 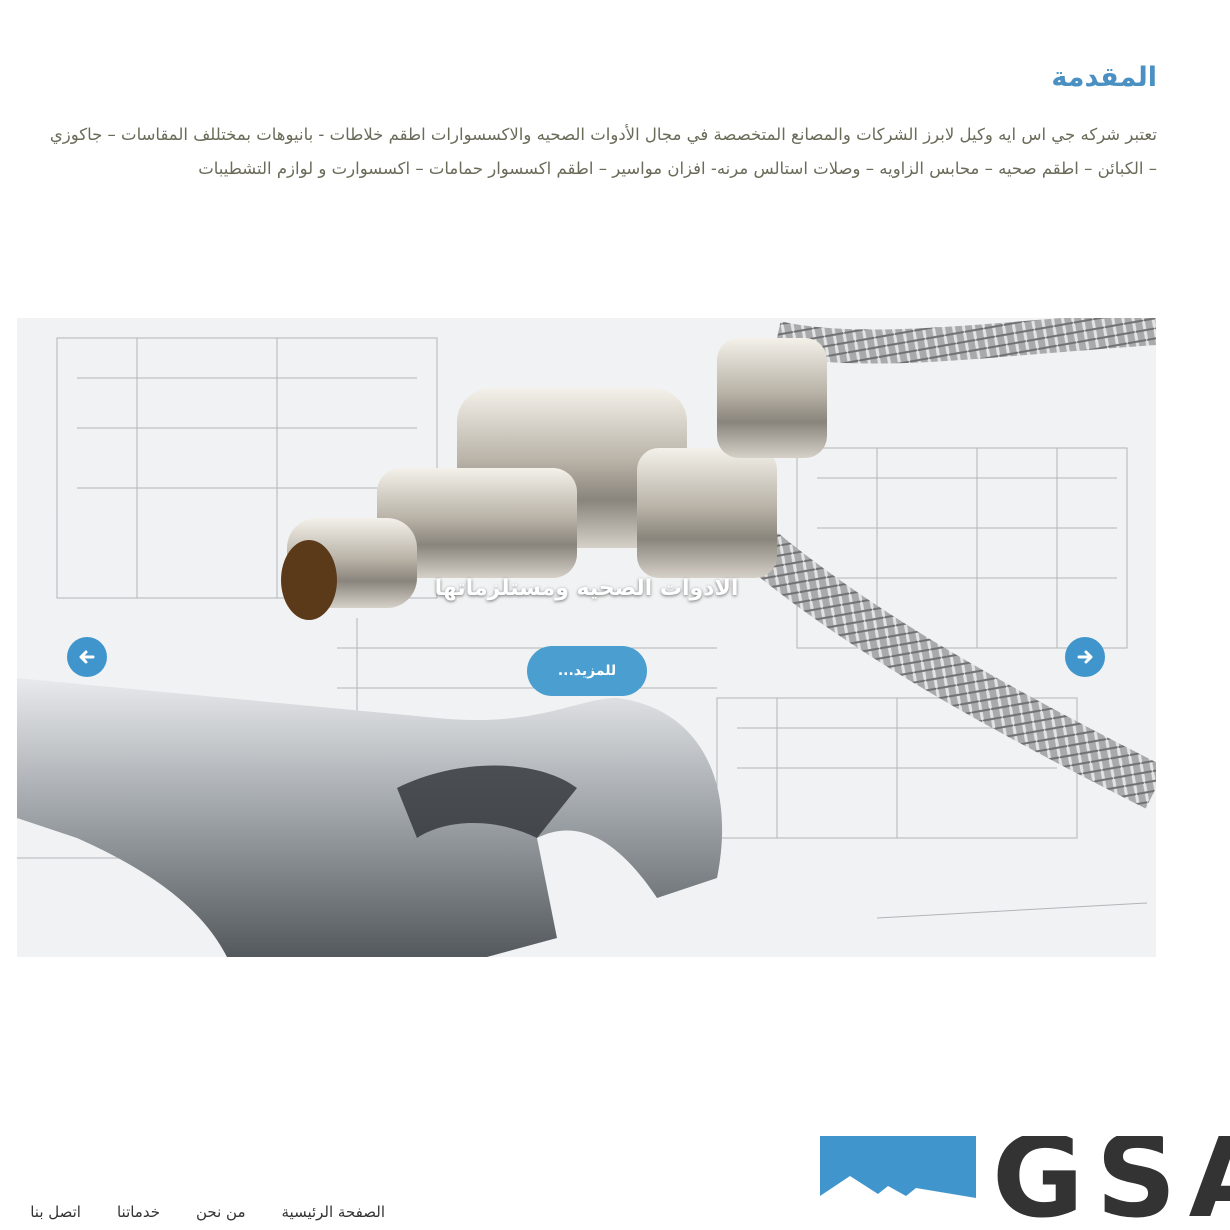 I want to click on nav-services-link: خدماتنا, so click(x=138, y=1212).